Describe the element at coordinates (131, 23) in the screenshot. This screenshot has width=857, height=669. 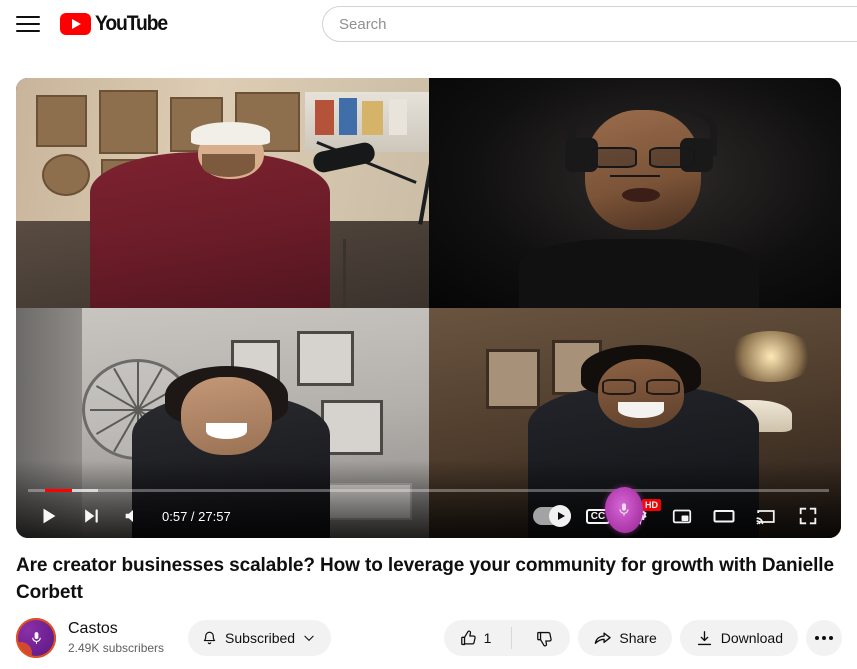
I see `youtube-wordmark: YouTube` at that location.